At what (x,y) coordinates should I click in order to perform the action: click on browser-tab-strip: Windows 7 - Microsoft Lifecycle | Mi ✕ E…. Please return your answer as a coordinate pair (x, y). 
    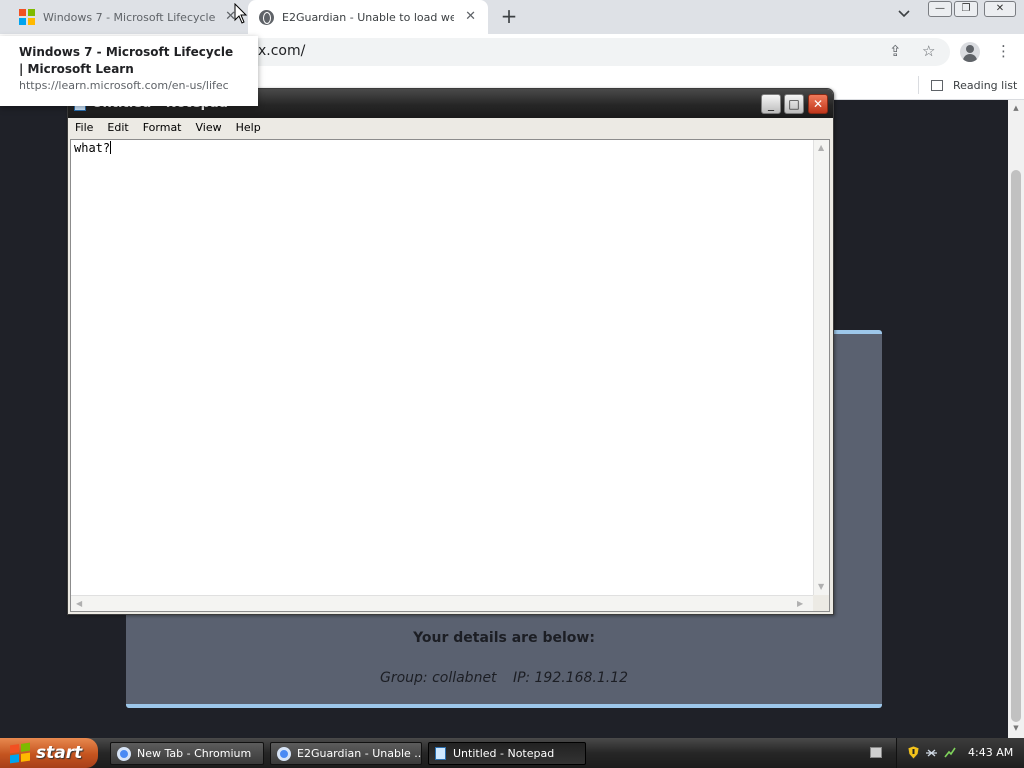
    Looking at the image, I should click on (512, 17).